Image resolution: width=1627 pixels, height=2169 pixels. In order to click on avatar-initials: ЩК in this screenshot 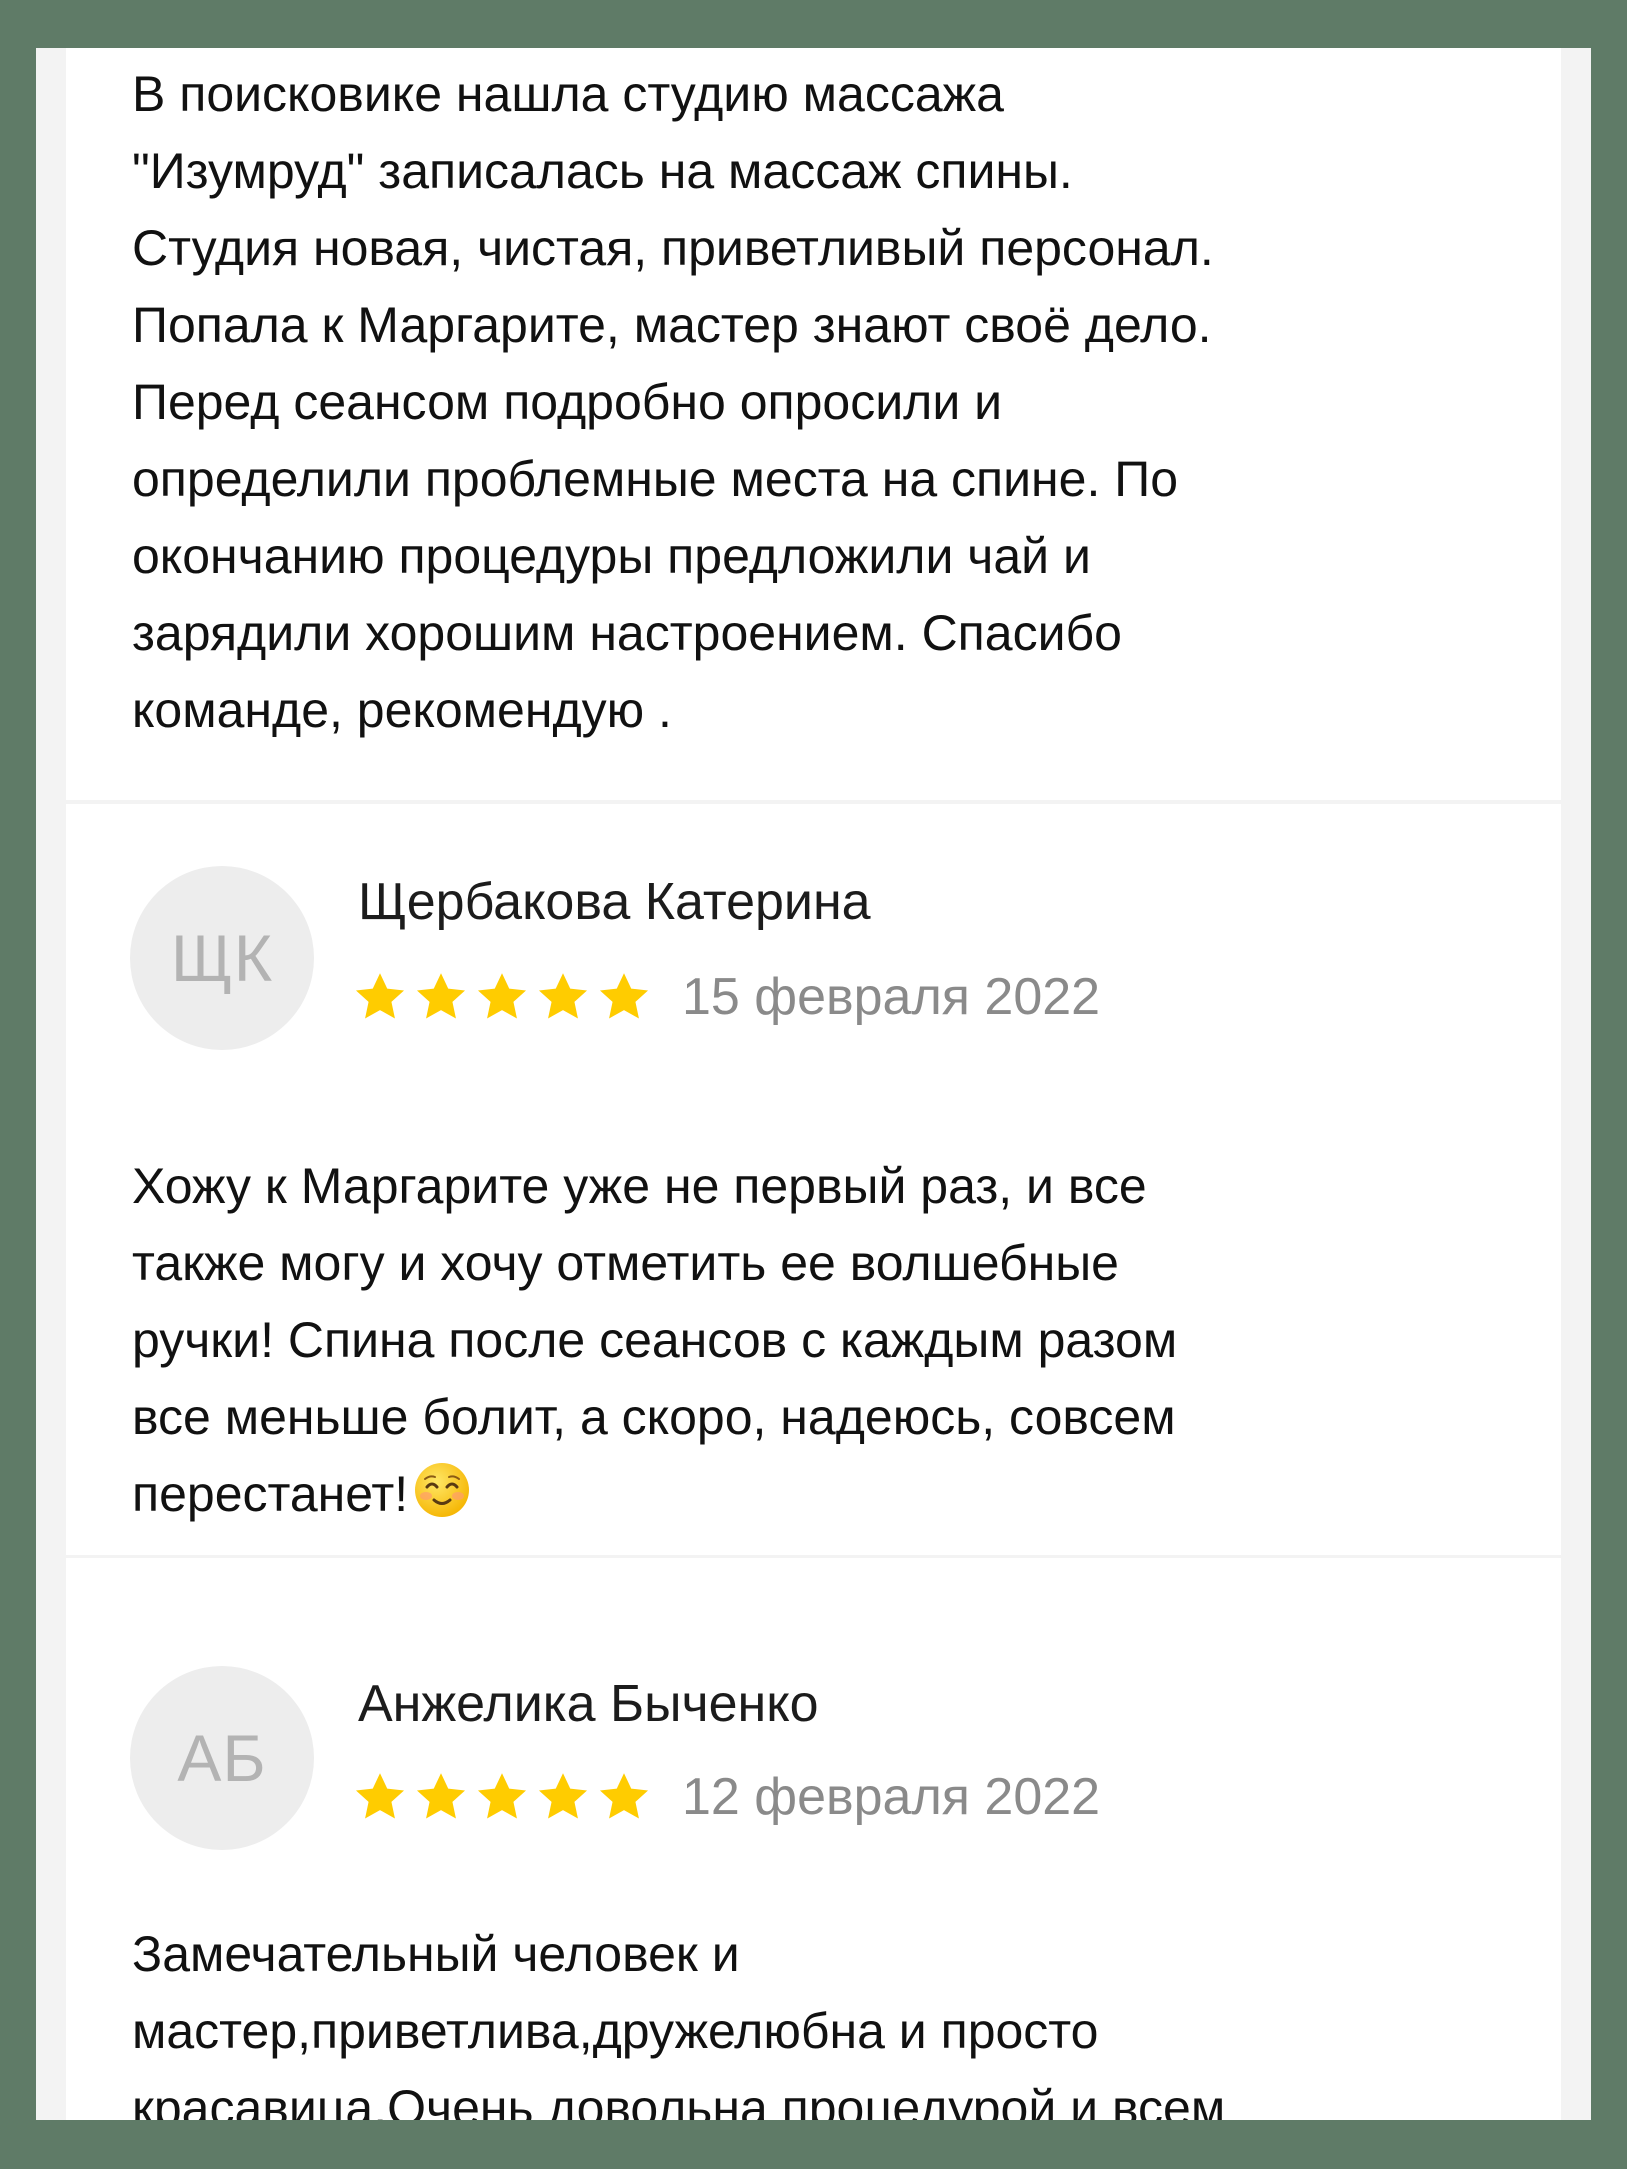, I will do `click(222, 958)`.